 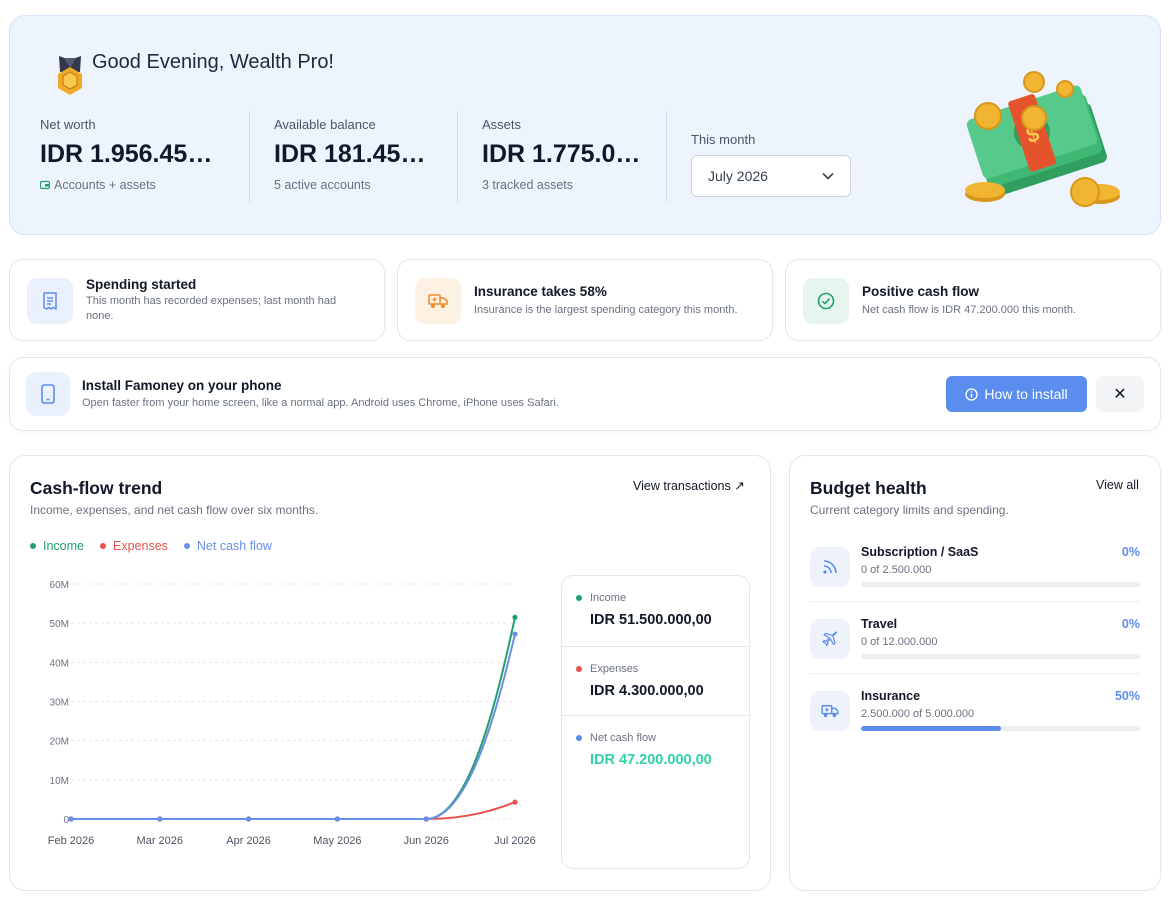 I want to click on close-button: ✕, so click(x=1120, y=394).